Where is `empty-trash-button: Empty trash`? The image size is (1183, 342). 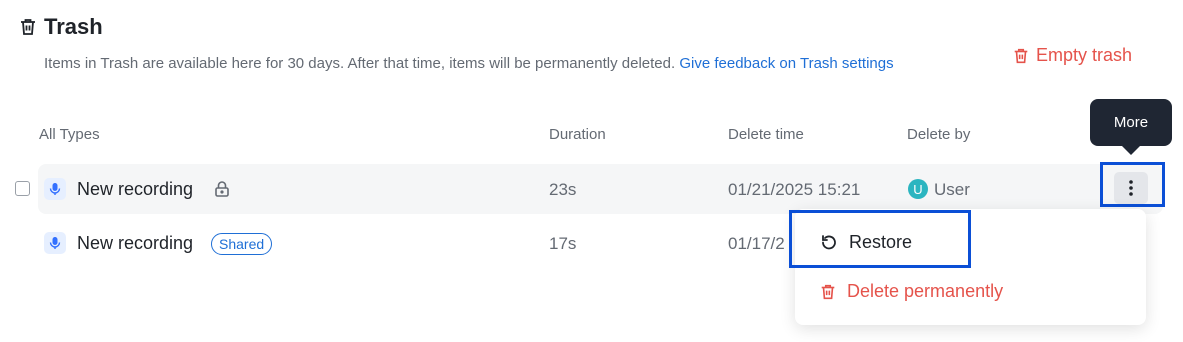
empty-trash-button: Empty trash is located at coordinates (1072, 55).